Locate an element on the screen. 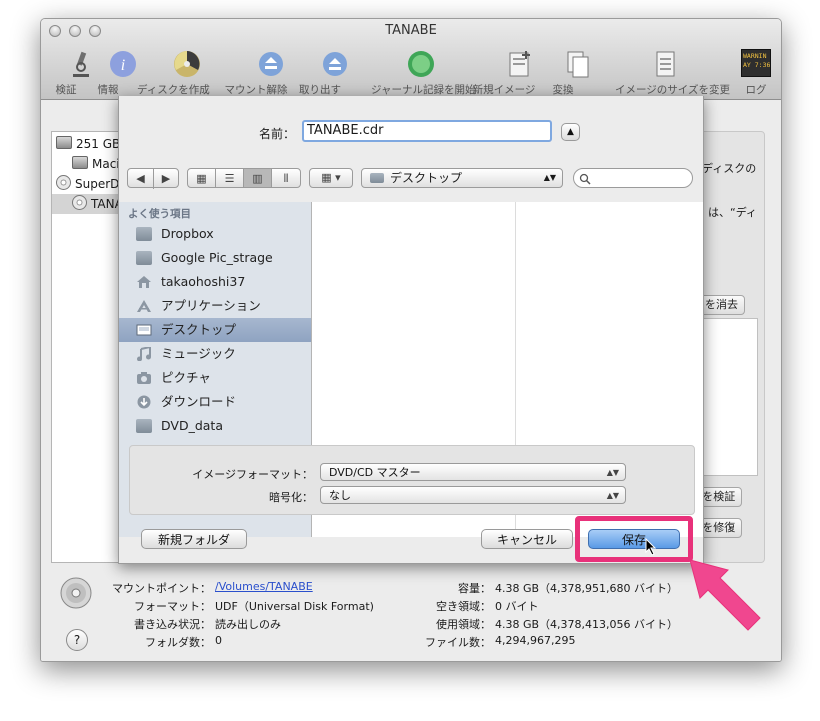 This screenshot has width=820, height=721. used-space-value: 4.38 GB（4,378,413,056 バイト） is located at coordinates (587, 624).